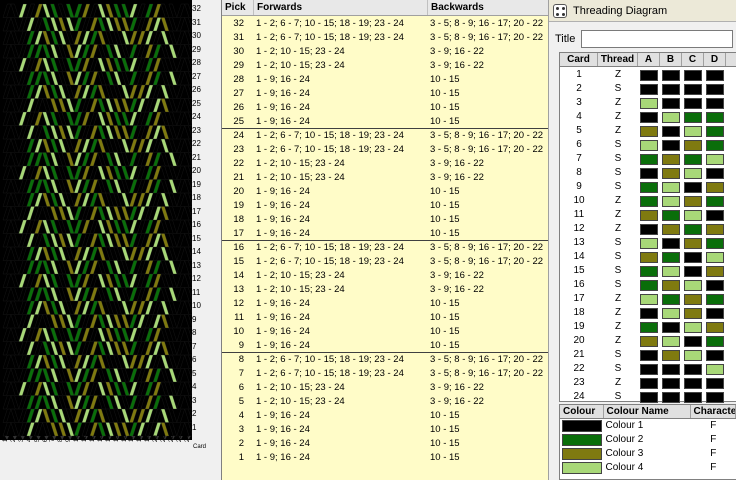 This screenshot has height=480, width=736. I want to click on pick-row: 1 1 - 9; 16 - 24 10 - 15, so click(387, 458).